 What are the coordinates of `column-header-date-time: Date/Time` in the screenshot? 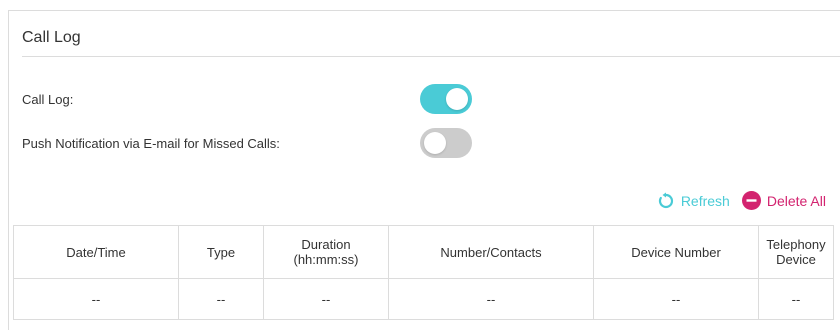 It's located at (96, 252).